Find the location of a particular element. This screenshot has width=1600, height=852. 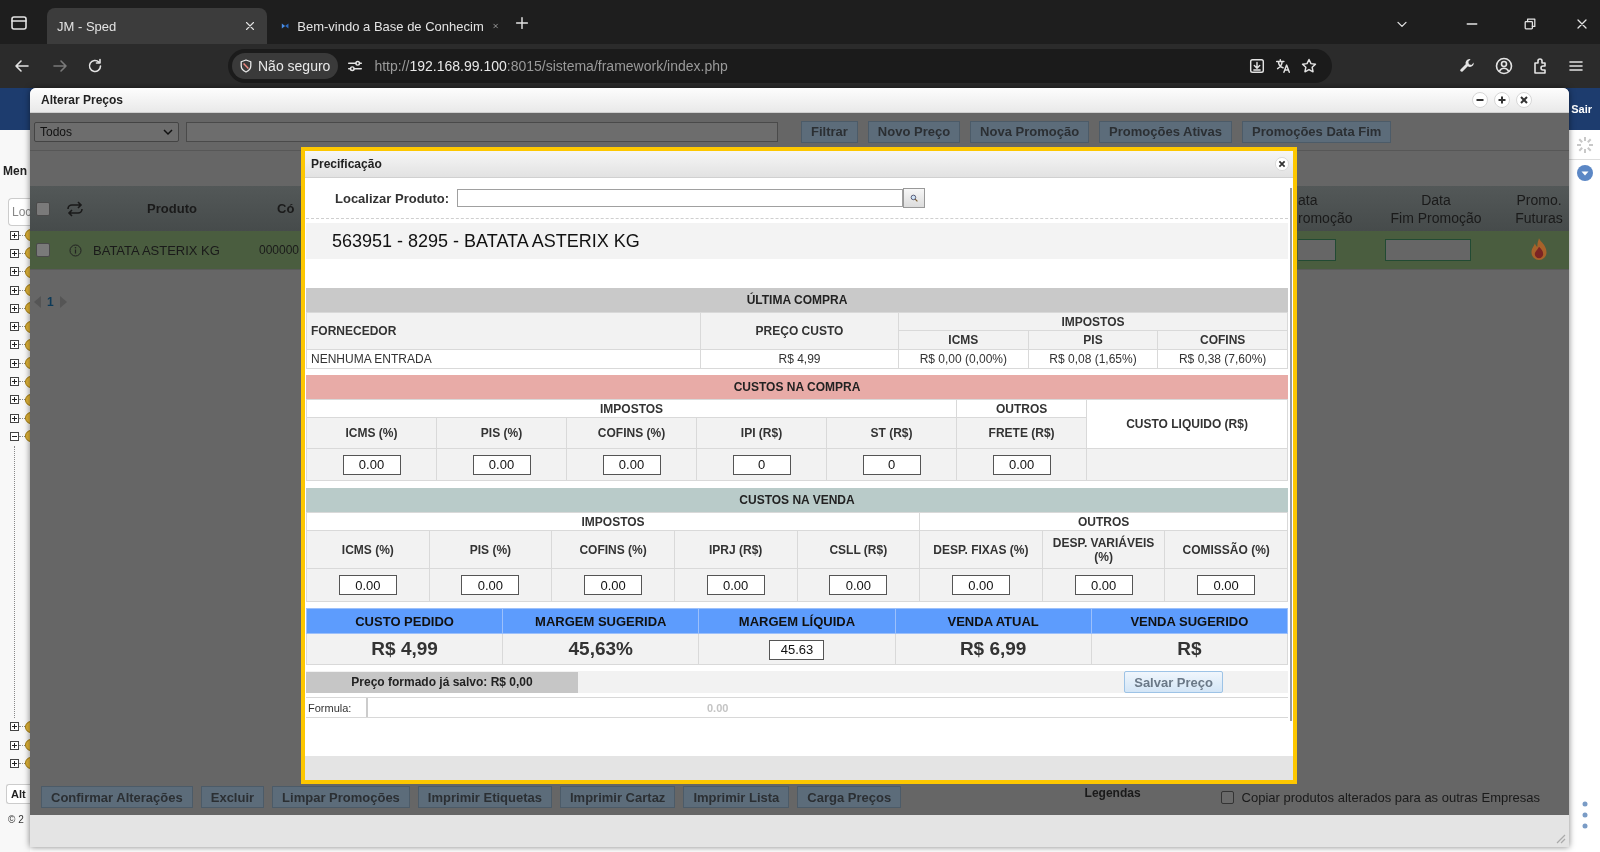

column-header: PREÇO CUSTO is located at coordinates (799, 331).